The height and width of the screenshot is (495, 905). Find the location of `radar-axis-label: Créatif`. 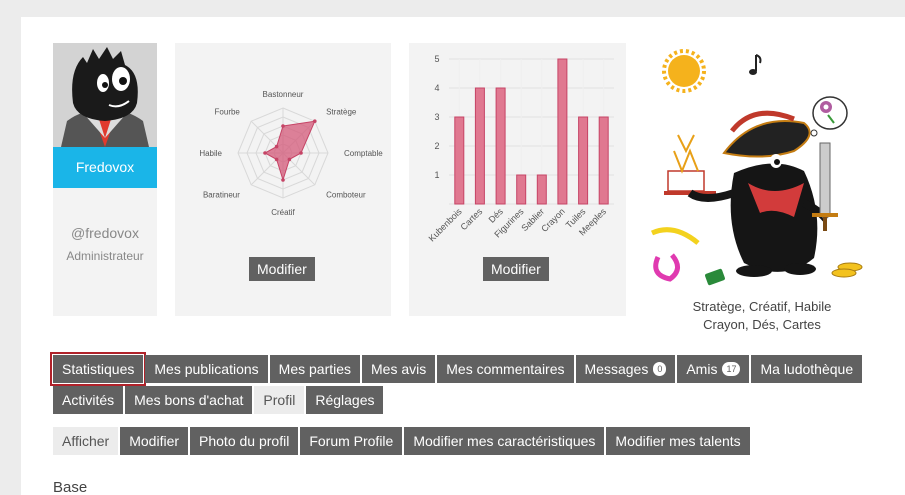

radar-axis-label: Créatif is located at coordinates (283, 212).